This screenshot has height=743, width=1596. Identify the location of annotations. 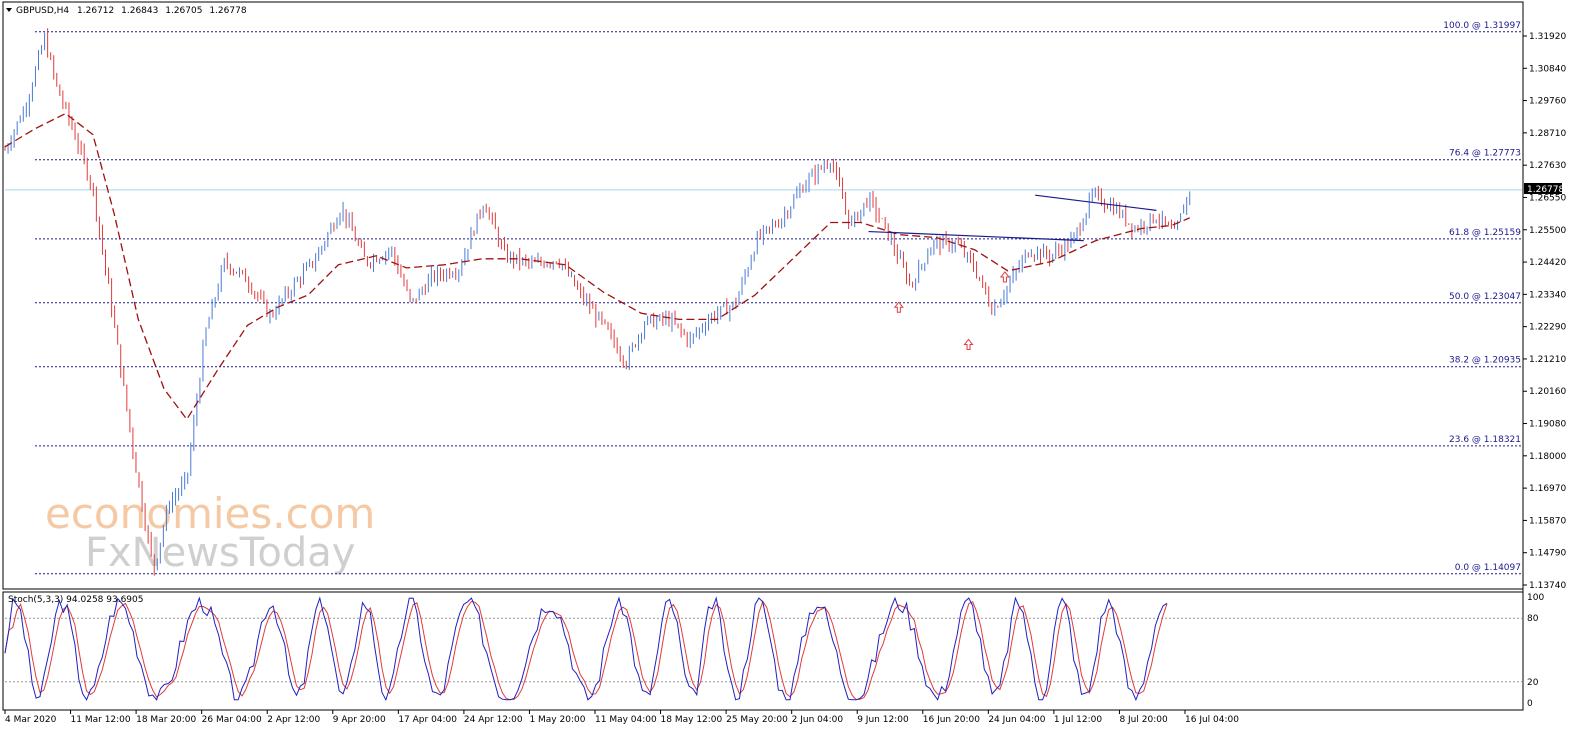
(1012, 272).